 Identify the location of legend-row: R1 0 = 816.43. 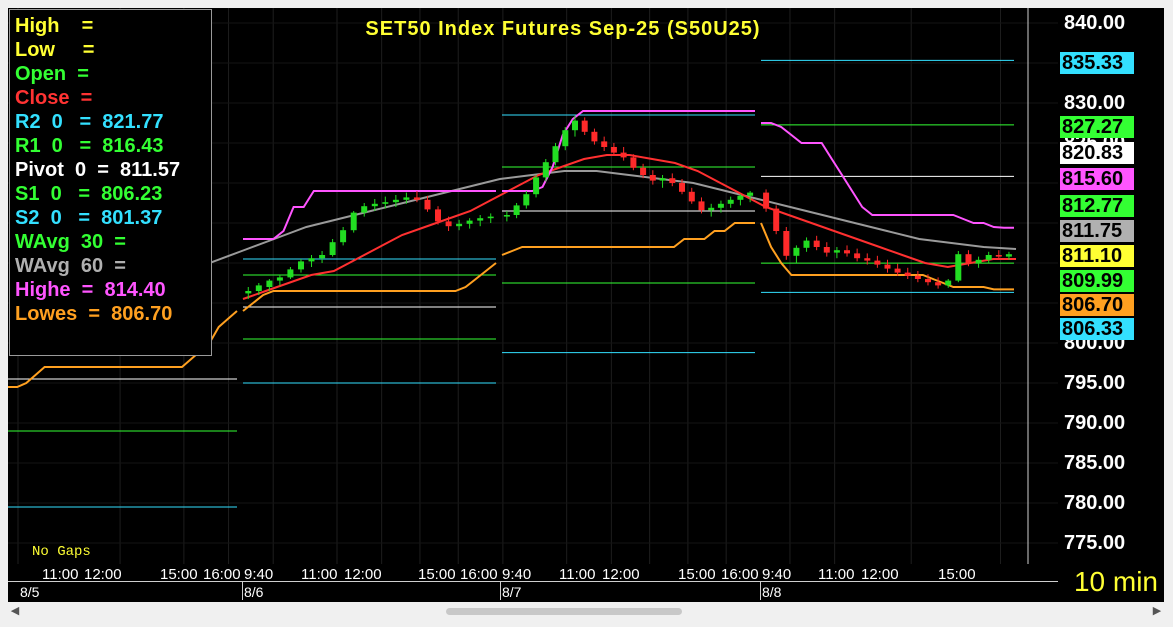
(89, 146).